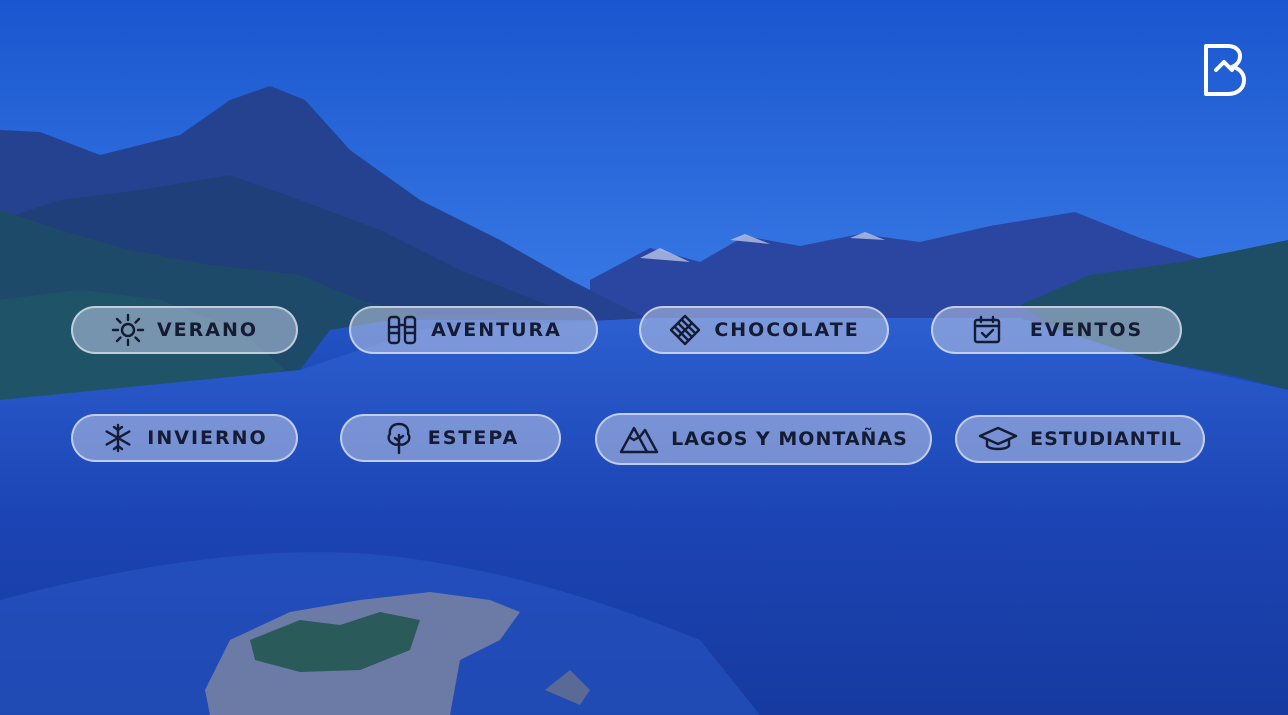 The height and width of the screenshot is (715, 1288). I want to click on calendar-check-icon, so click(987, 330).